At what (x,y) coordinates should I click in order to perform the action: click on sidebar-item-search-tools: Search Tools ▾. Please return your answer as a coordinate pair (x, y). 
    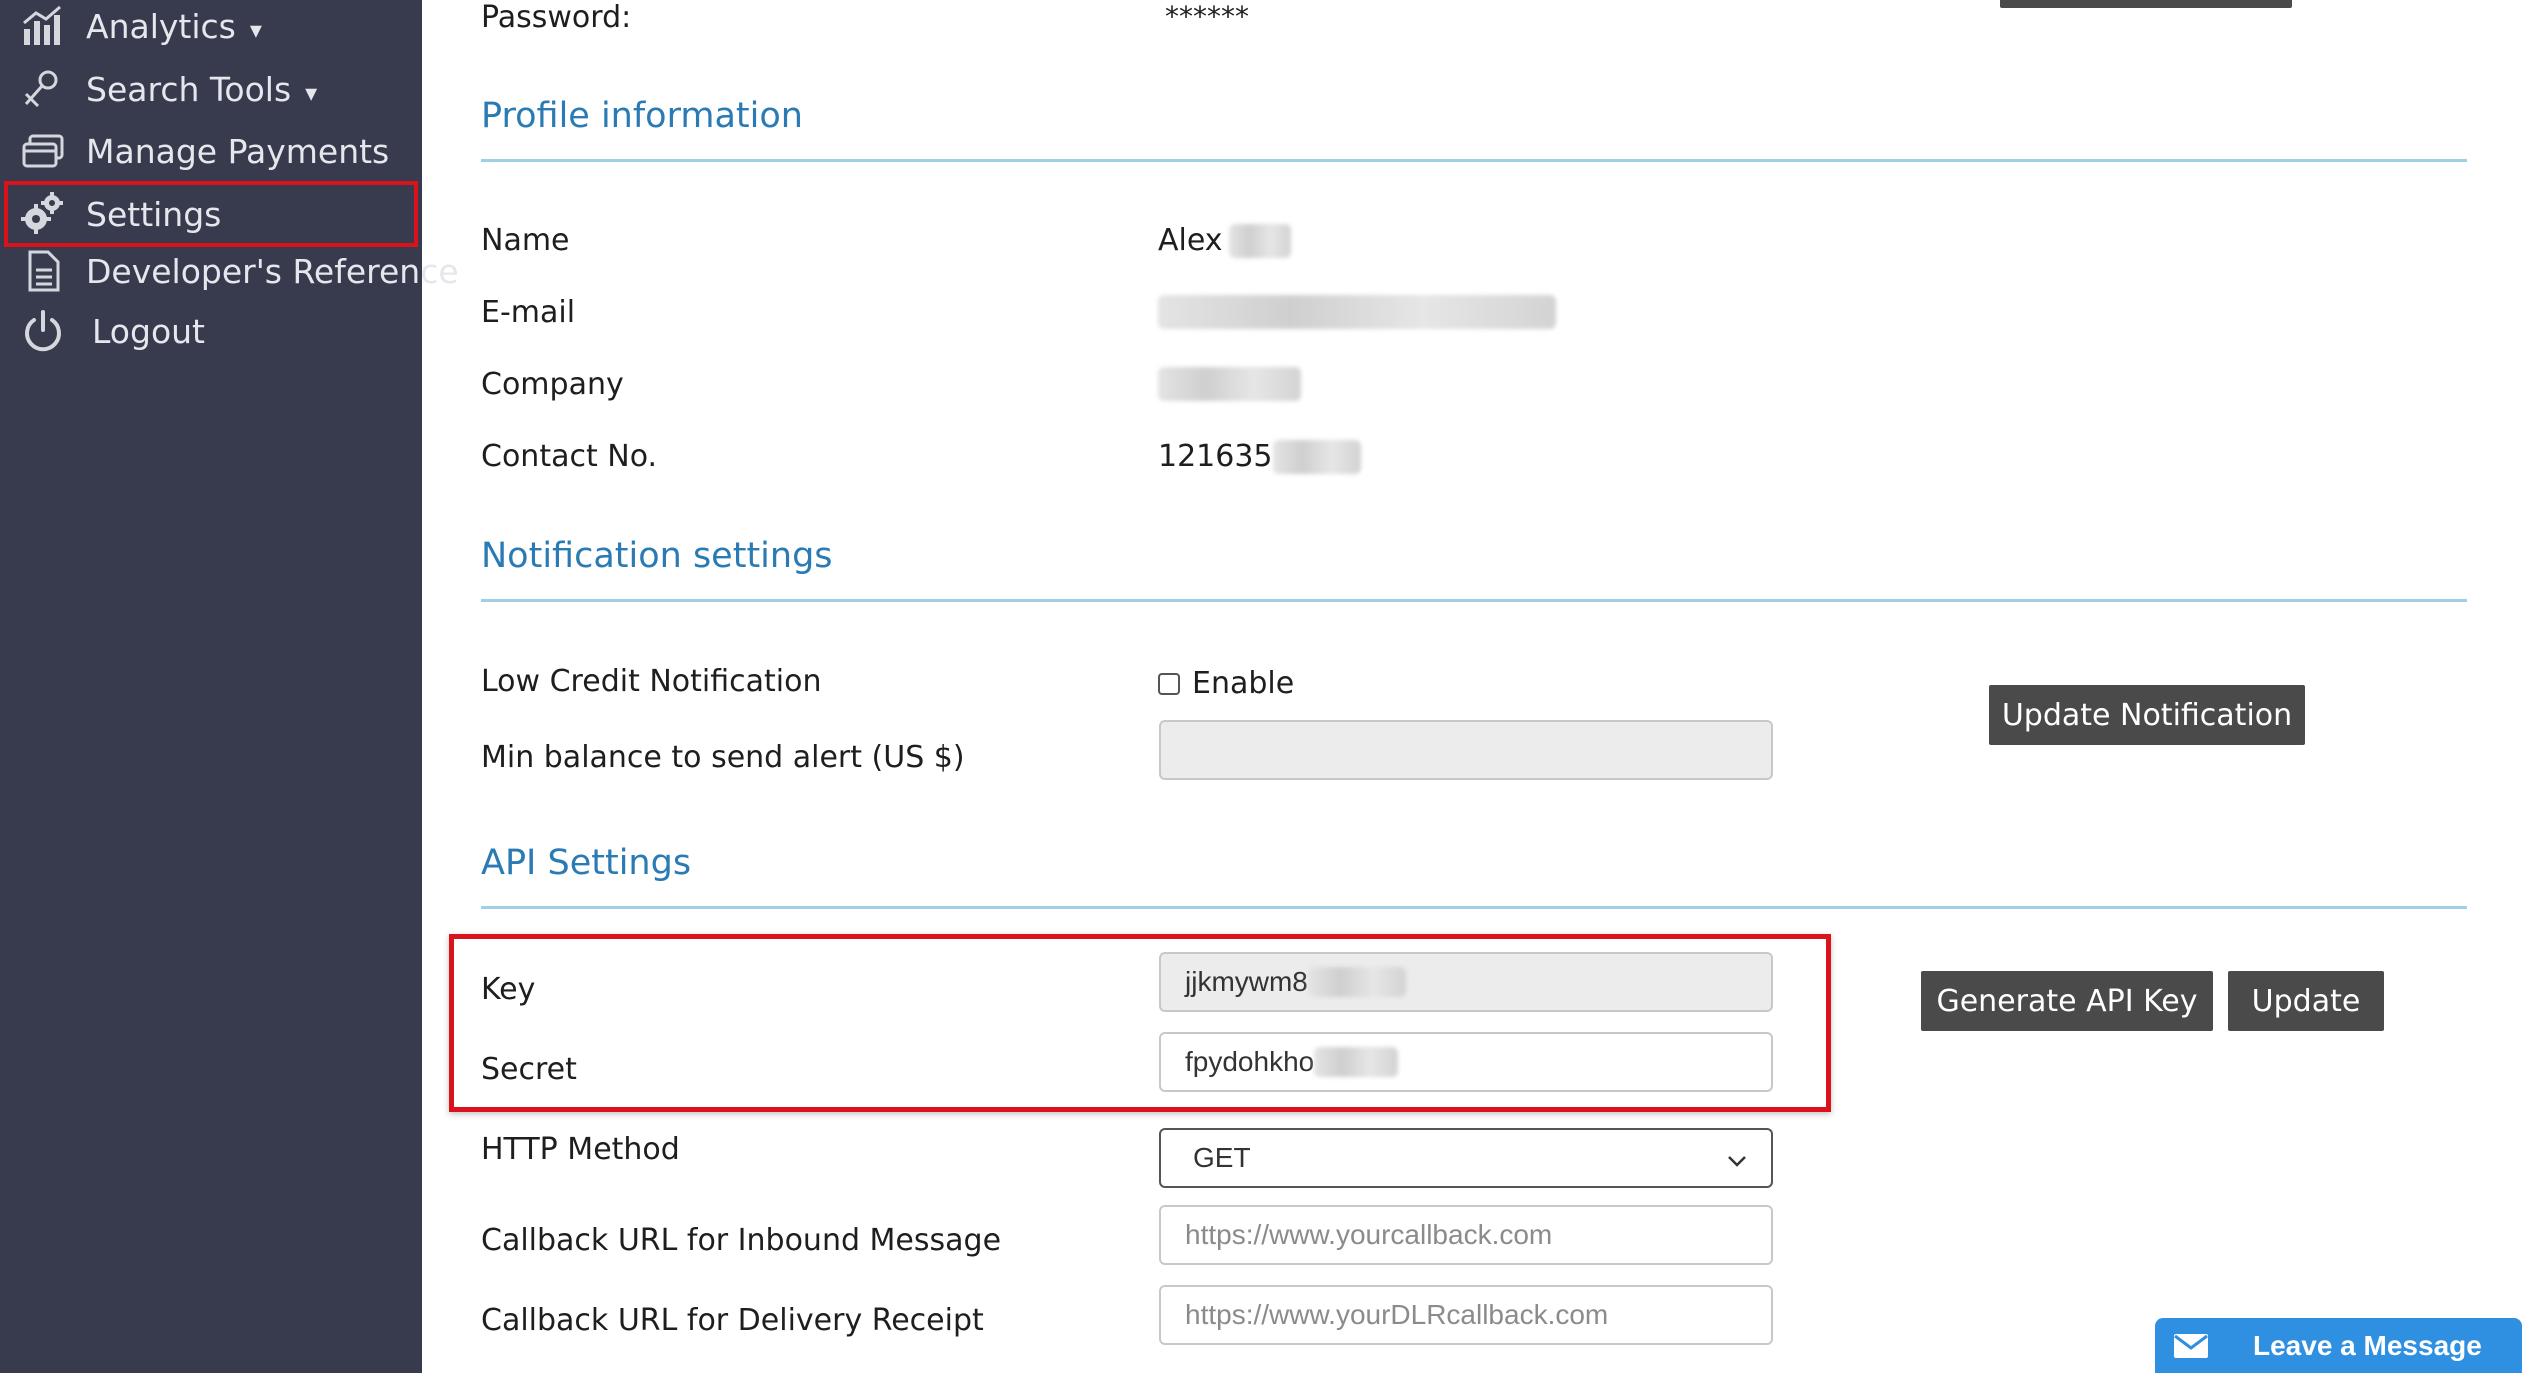
    Looking at the image, I should click on (211, 89).